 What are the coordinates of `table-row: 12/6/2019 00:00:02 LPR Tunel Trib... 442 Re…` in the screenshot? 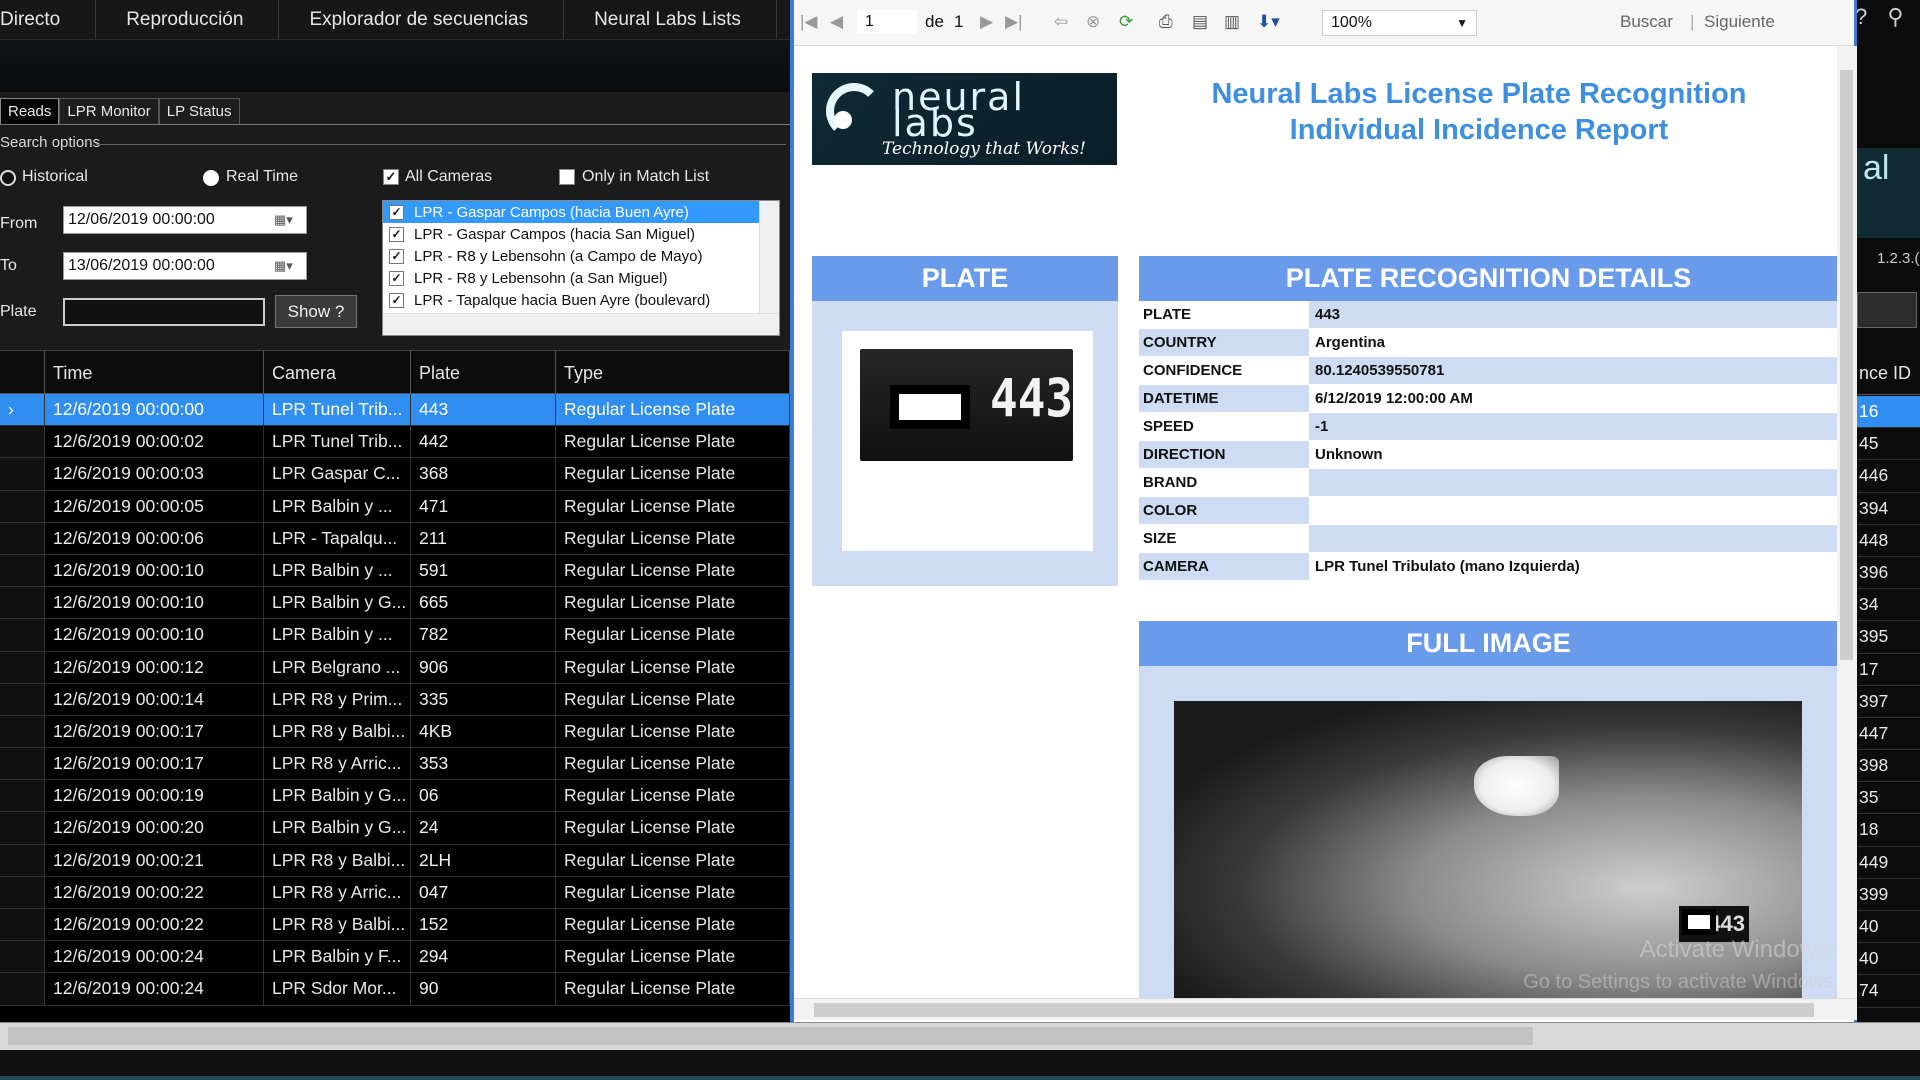 It's located at (395, 442).